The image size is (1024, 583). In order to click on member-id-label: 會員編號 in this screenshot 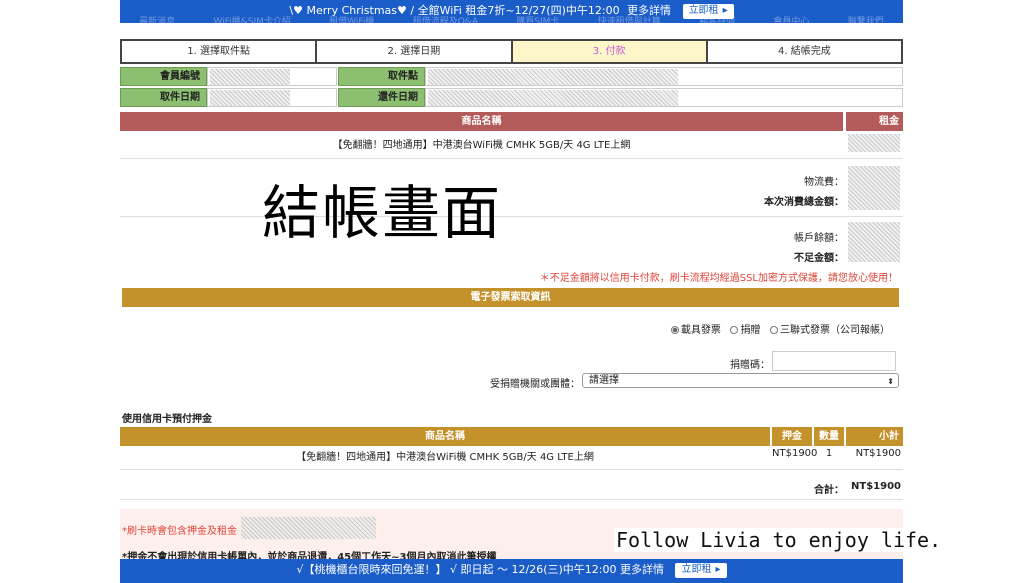, I will do `click(163, 76)`.